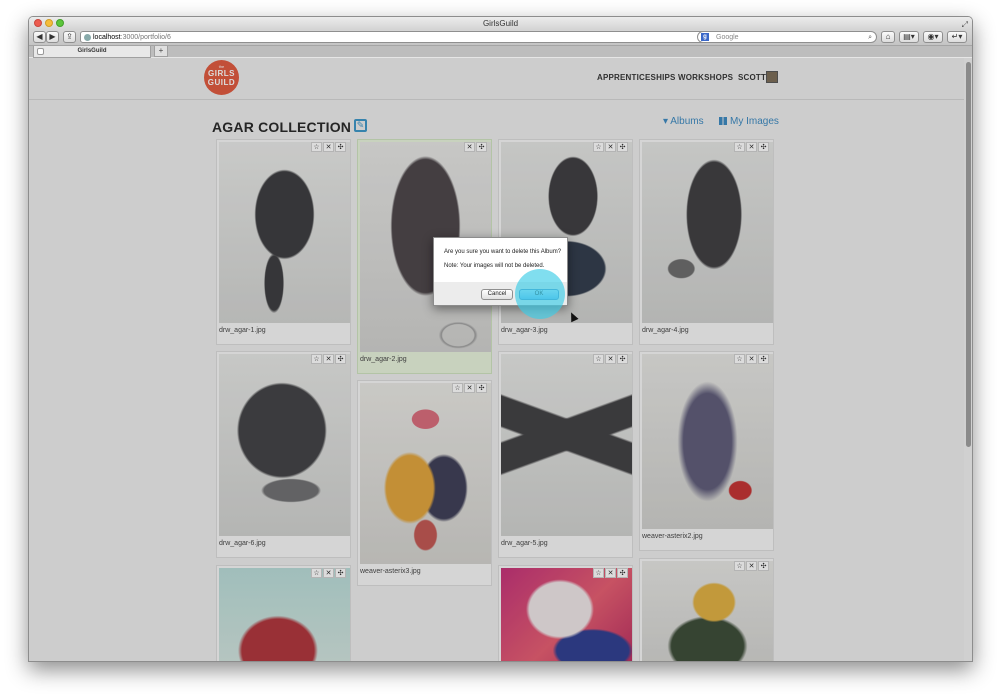  I want to click on tab-bar: GirlsGuild +, so click(500, 51).